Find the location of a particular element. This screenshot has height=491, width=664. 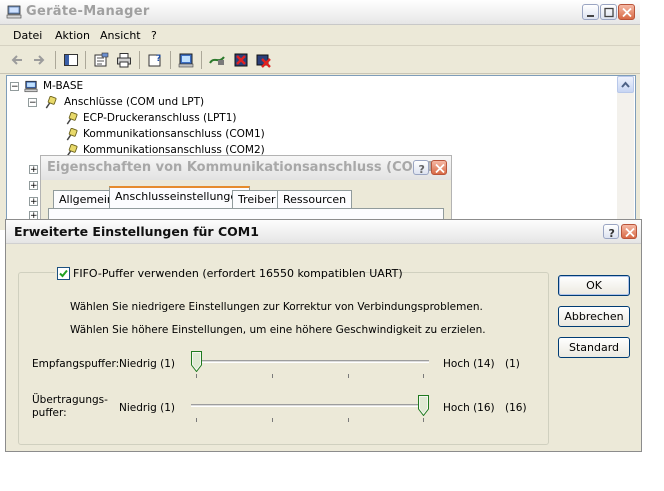

transmit-buffer-label-line2: puffer: is located at coordinates (49, 413).